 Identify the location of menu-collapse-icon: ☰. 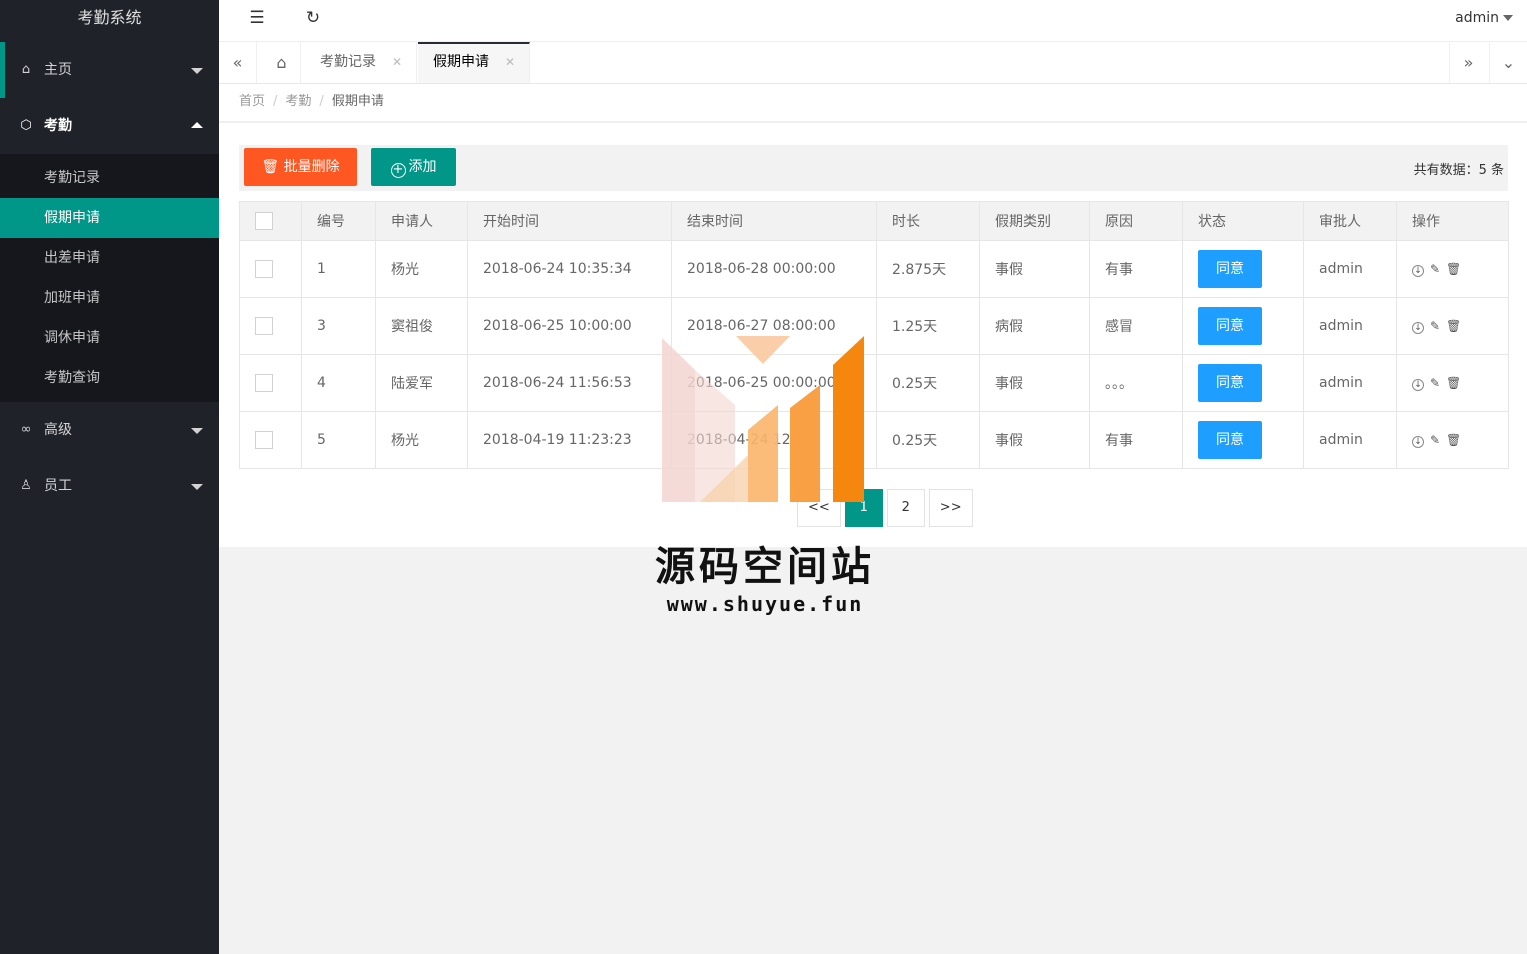
(257, 19).